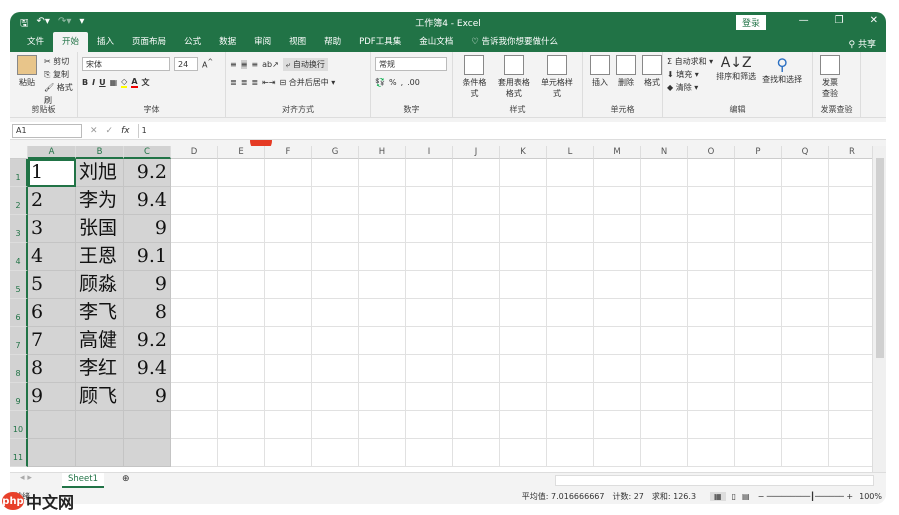  Describe the element at coordinates (805, 173) in the screenshot. I see `cell-q1` at that location.